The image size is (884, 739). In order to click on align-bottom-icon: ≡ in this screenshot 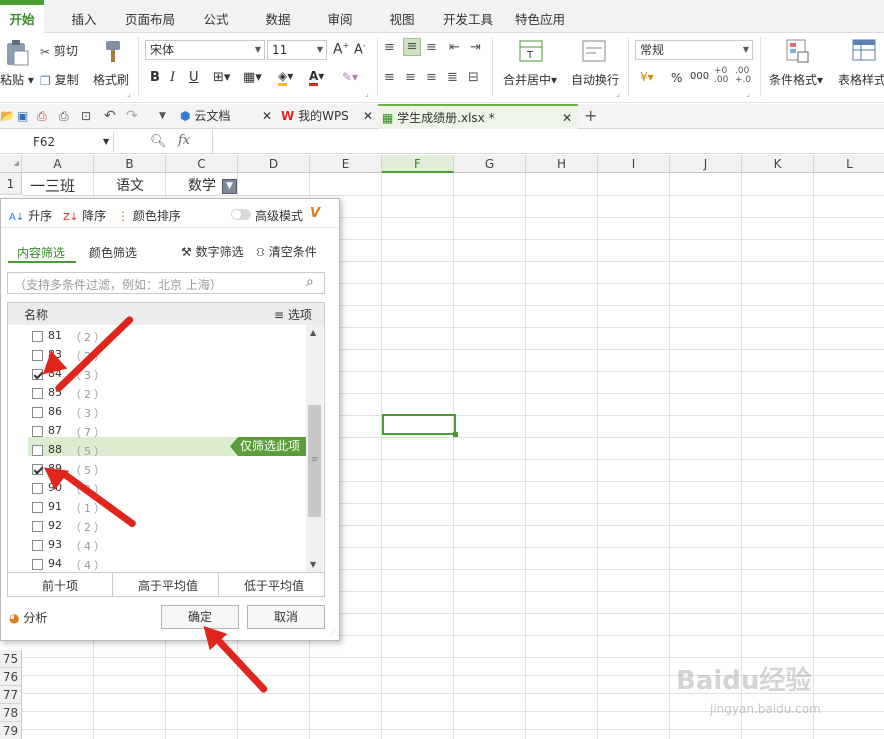, I will do `click(431, 47)`.